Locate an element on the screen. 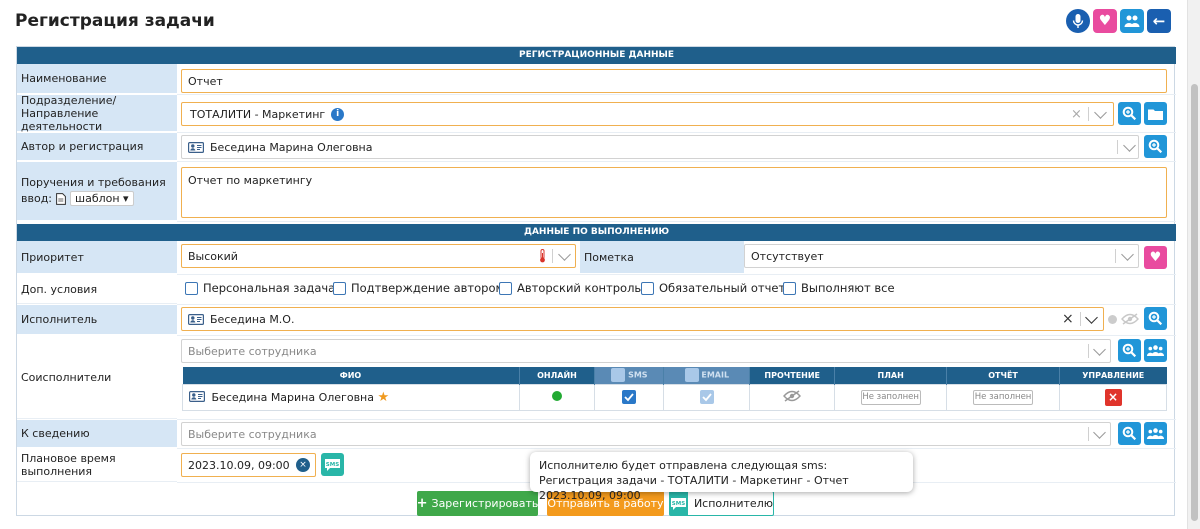 This screenshot has height=529, width=1200. section-registration-header: РЕГИСТРАЦИОННЫЕ ДАННЫЕ is located at coordinates (596, 55).